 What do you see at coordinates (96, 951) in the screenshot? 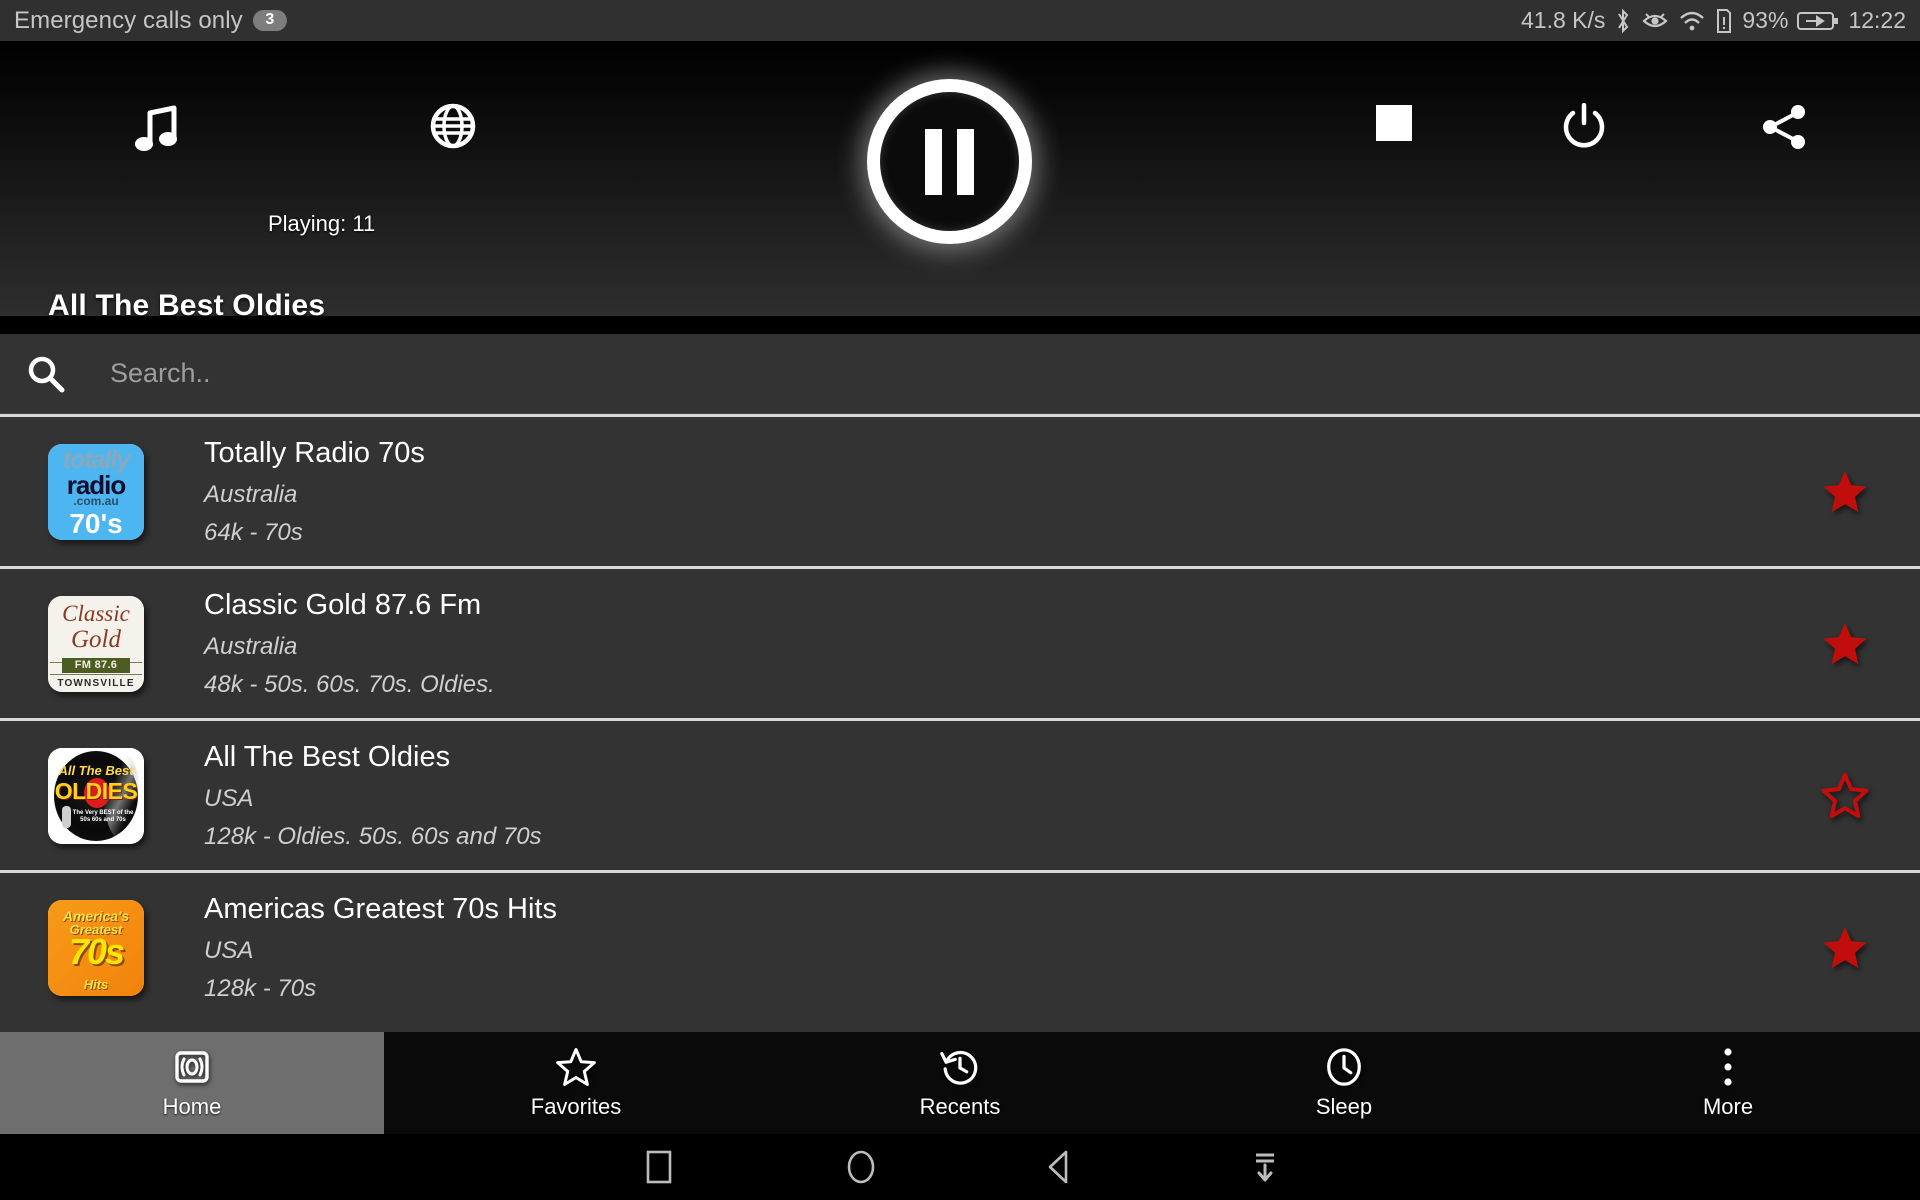
I see `logo-line-3: 70s` at bounding box center [96, 951].